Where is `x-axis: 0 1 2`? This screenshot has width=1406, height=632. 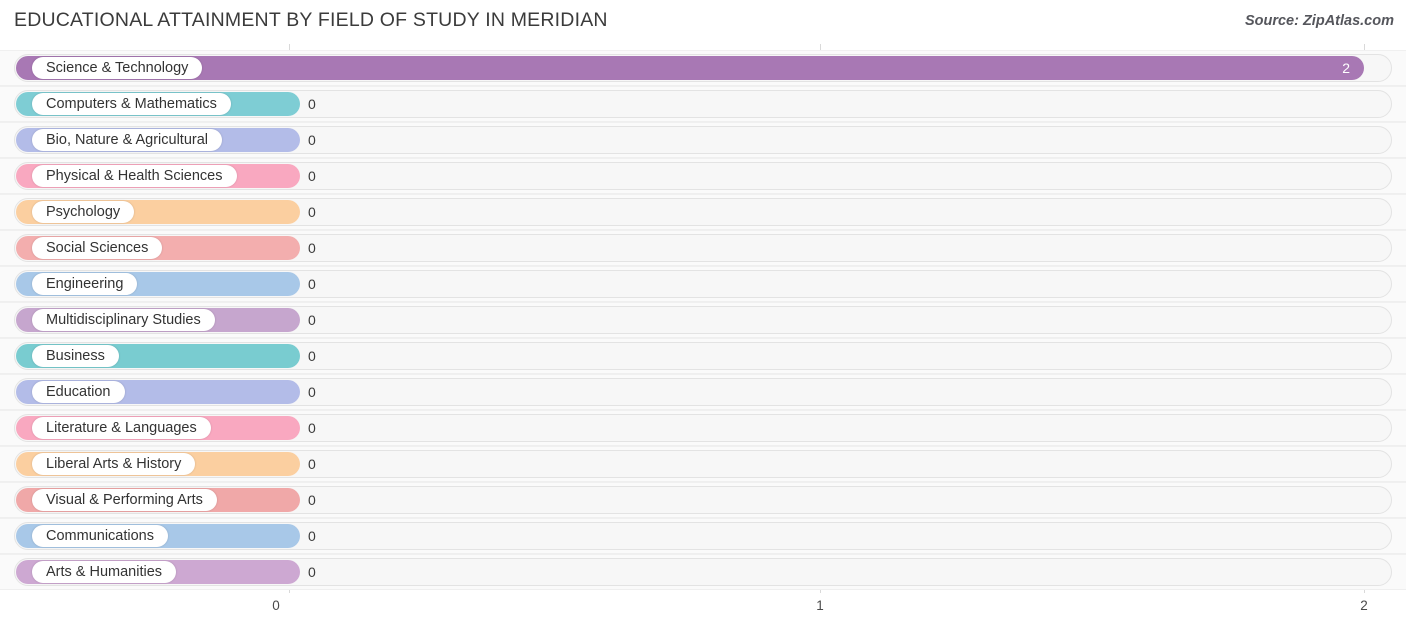
x-axis: 0 1 2 is located at coordinates (703, 614).